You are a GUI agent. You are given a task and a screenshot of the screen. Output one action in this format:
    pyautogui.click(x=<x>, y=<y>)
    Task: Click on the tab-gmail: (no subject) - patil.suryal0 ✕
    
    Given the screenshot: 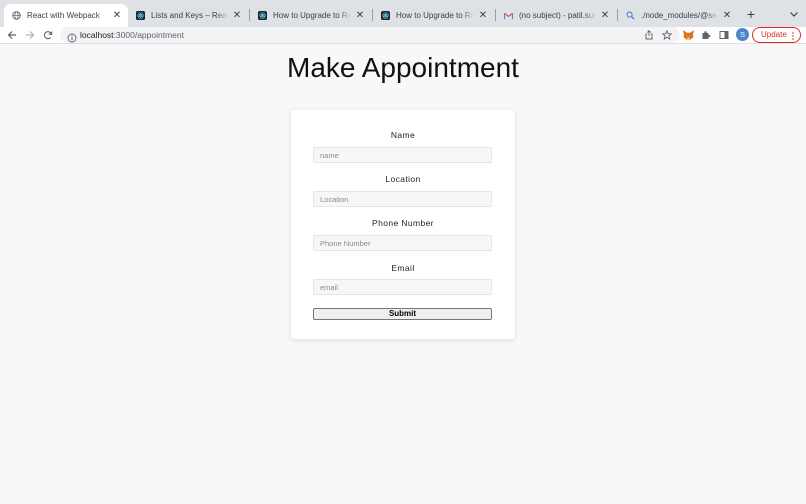 What is the action you would take?
    pyautogui.click(x=556, y=15)
    